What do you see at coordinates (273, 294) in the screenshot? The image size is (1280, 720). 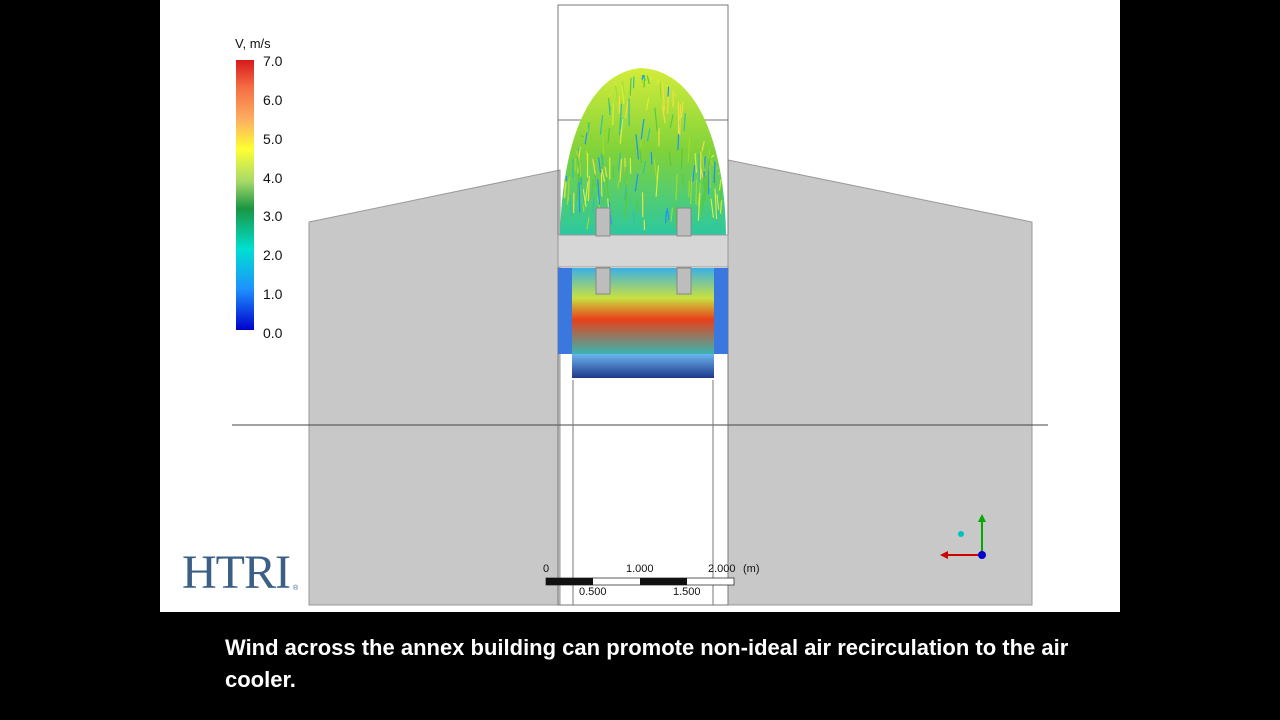 I see `legend-tick: 1.0` at bounding box center [273, 294].